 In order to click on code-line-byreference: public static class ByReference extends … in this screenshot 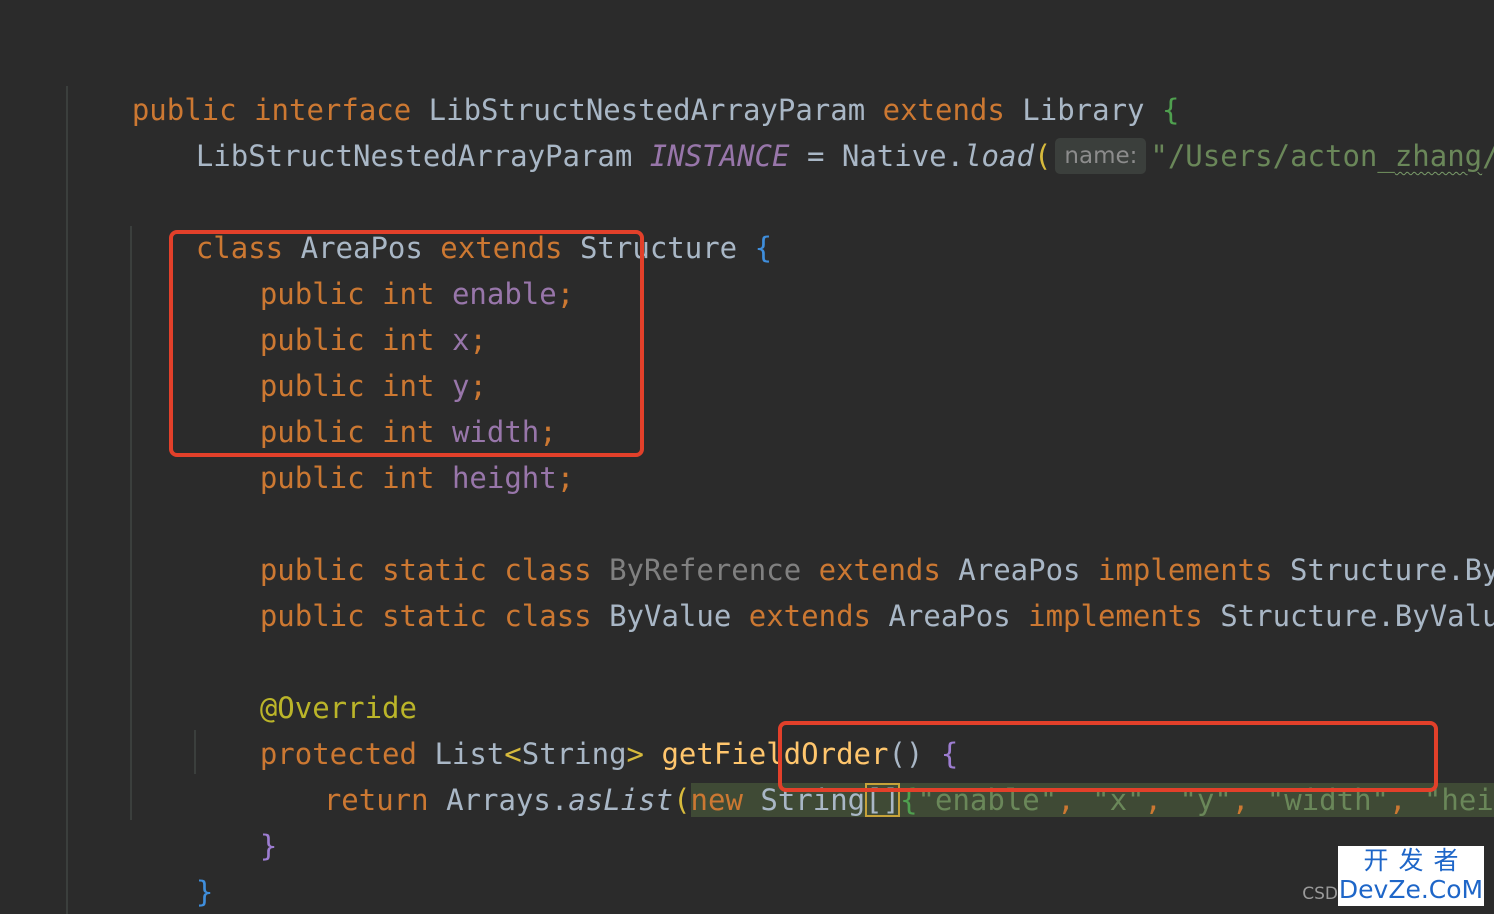, I will do `click(842, 544)`.